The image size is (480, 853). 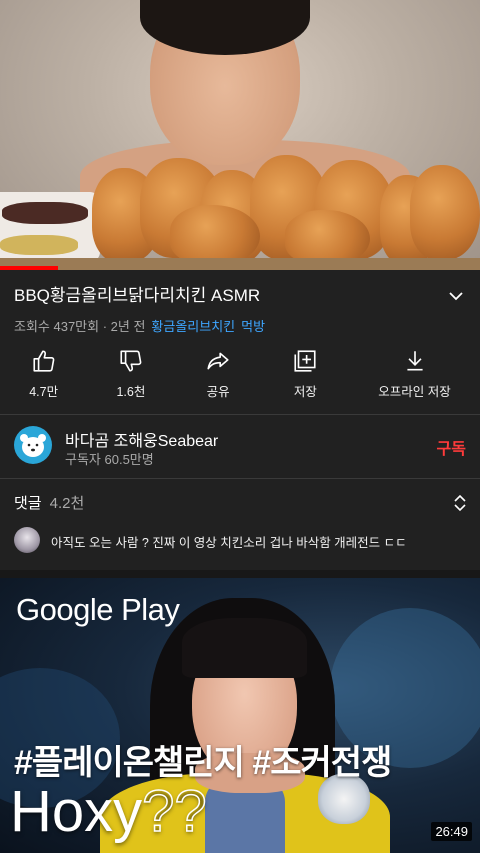 I want to click on like-button: 4.7만, so click(x=43, y=376).